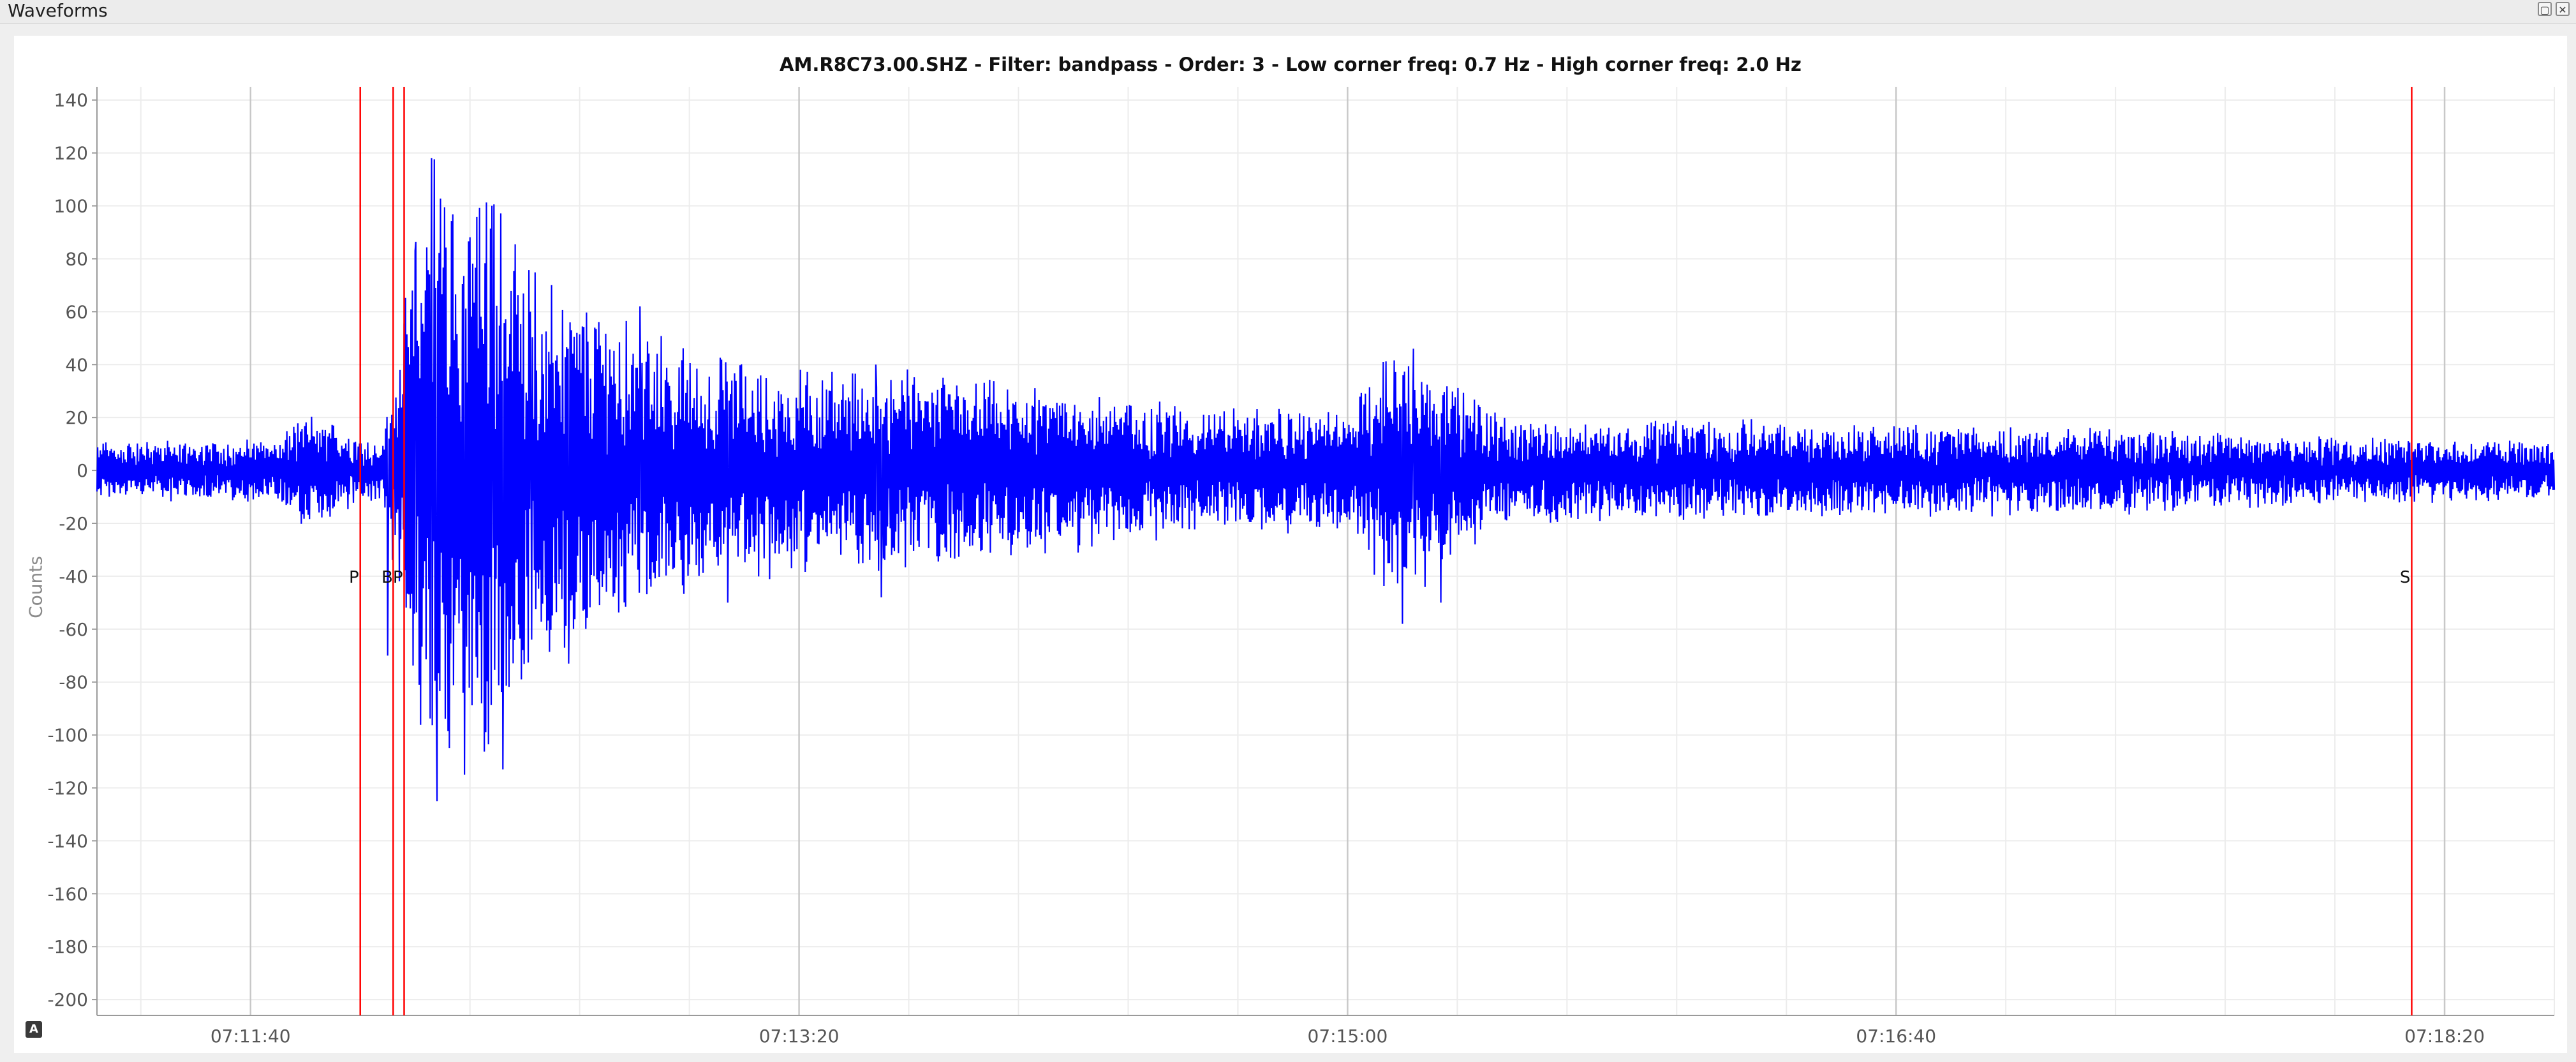 This screenshot has width=2576, height=1062. What do you see at coordinates (392, 577) in the screenshot?
I see `phase-pick-label: BP` at bounding box center [392, 577].